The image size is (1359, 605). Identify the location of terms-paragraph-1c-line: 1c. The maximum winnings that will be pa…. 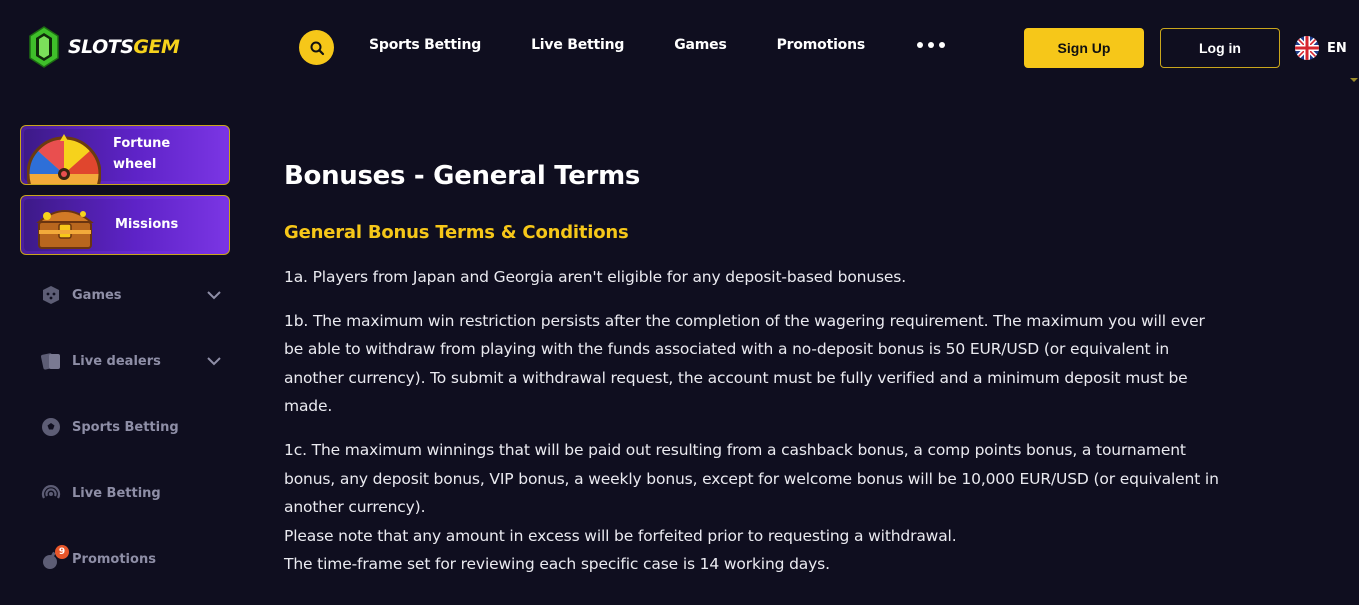
(751, 478).